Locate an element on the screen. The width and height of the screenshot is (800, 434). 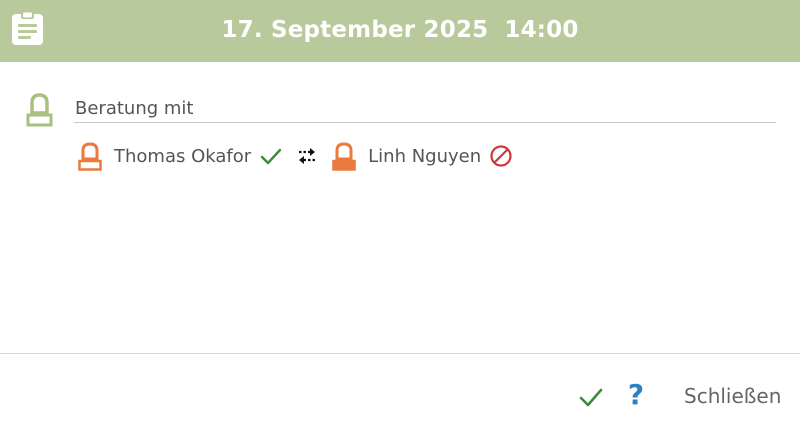
footer-divider is located at coordinates (400, 353).